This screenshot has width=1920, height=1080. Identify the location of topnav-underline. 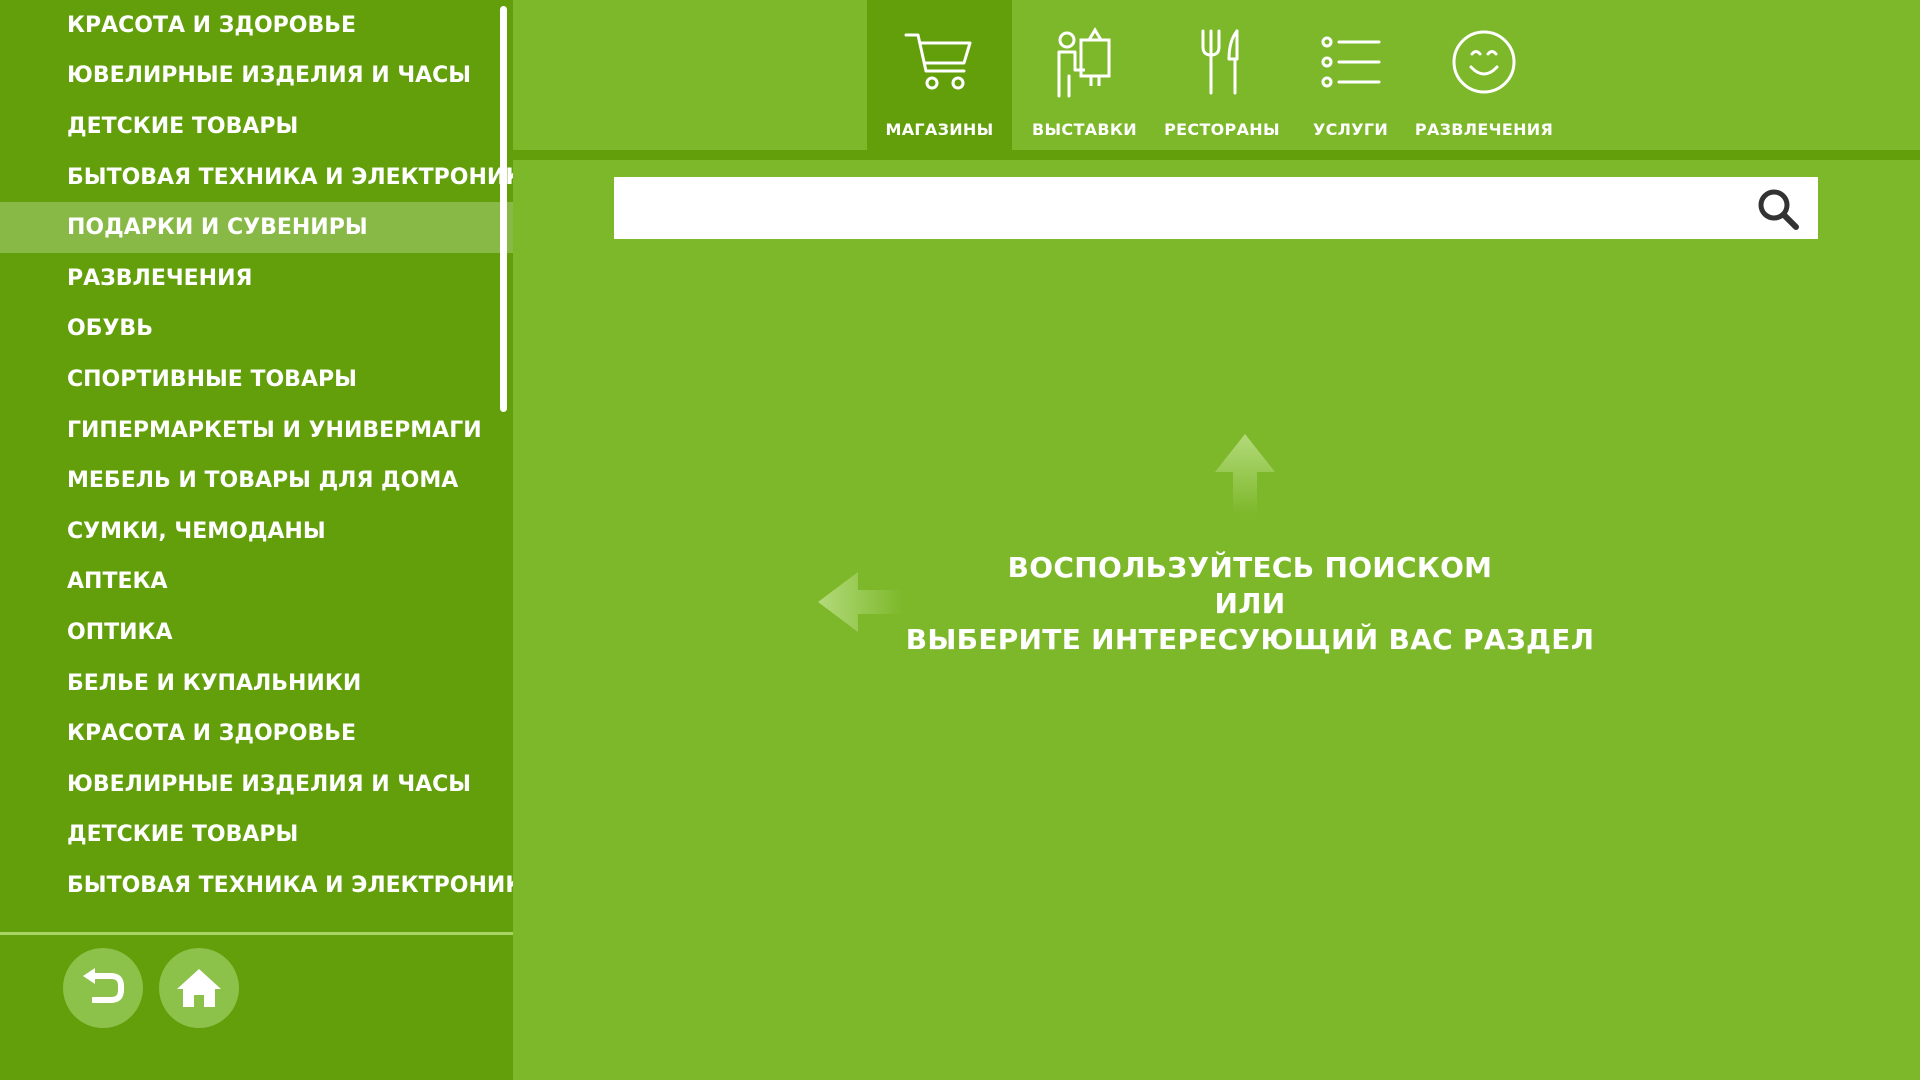
(1216, 155).